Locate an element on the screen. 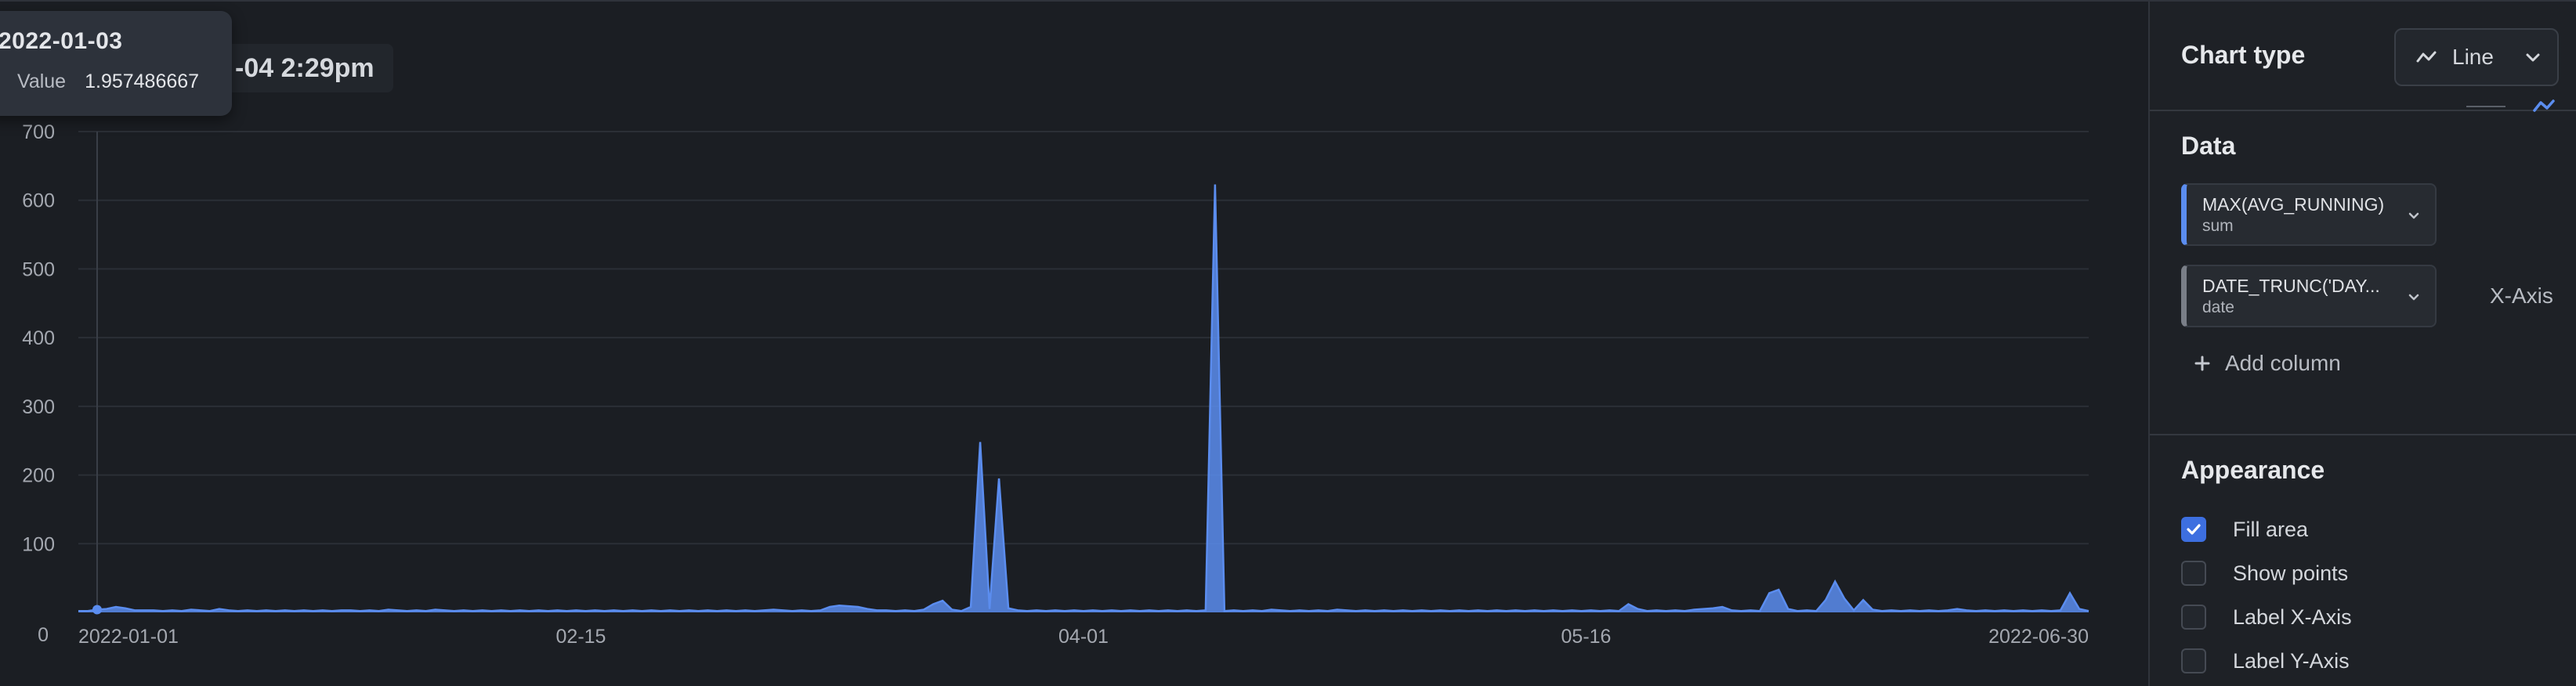 This screenshot has width=2576, height=686. tooltip-value: 1.957486667 is located at coordinates (143, 81).